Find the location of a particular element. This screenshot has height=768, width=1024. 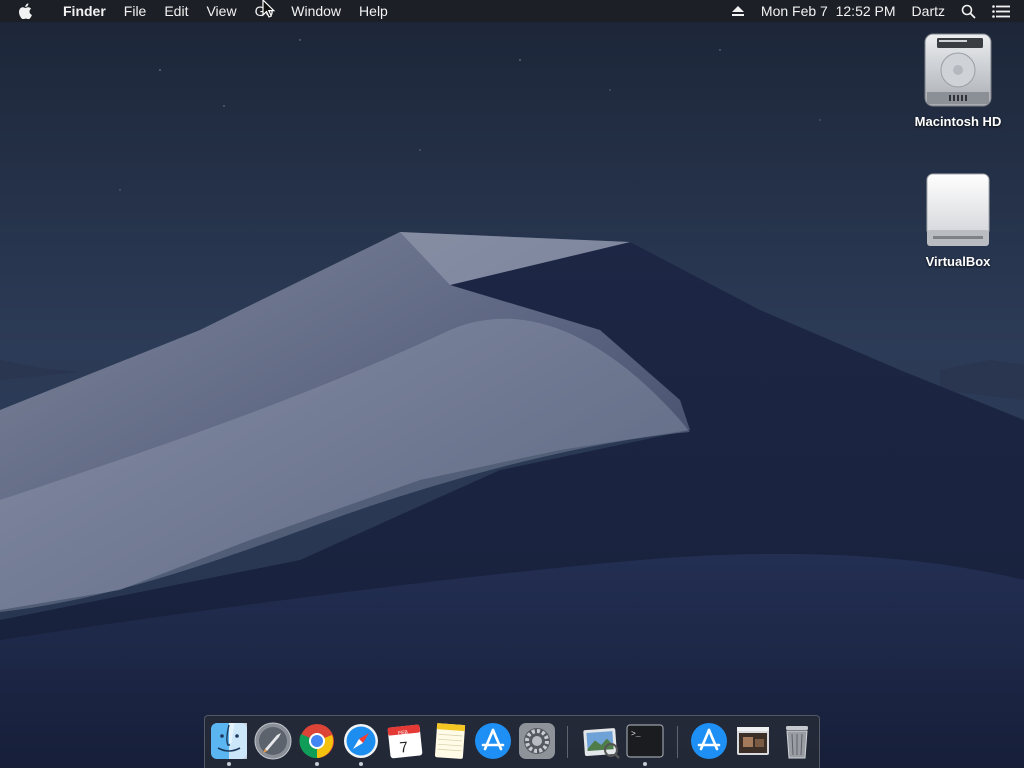

dock-item-safari is located at coordinates (361, 741).